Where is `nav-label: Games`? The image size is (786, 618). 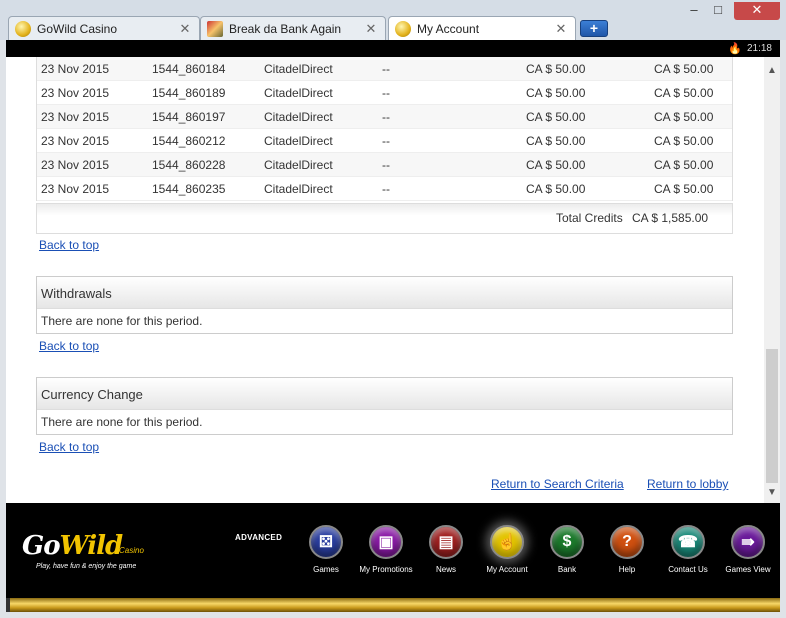
nav-label: Games is located at coordinates (326, 569).